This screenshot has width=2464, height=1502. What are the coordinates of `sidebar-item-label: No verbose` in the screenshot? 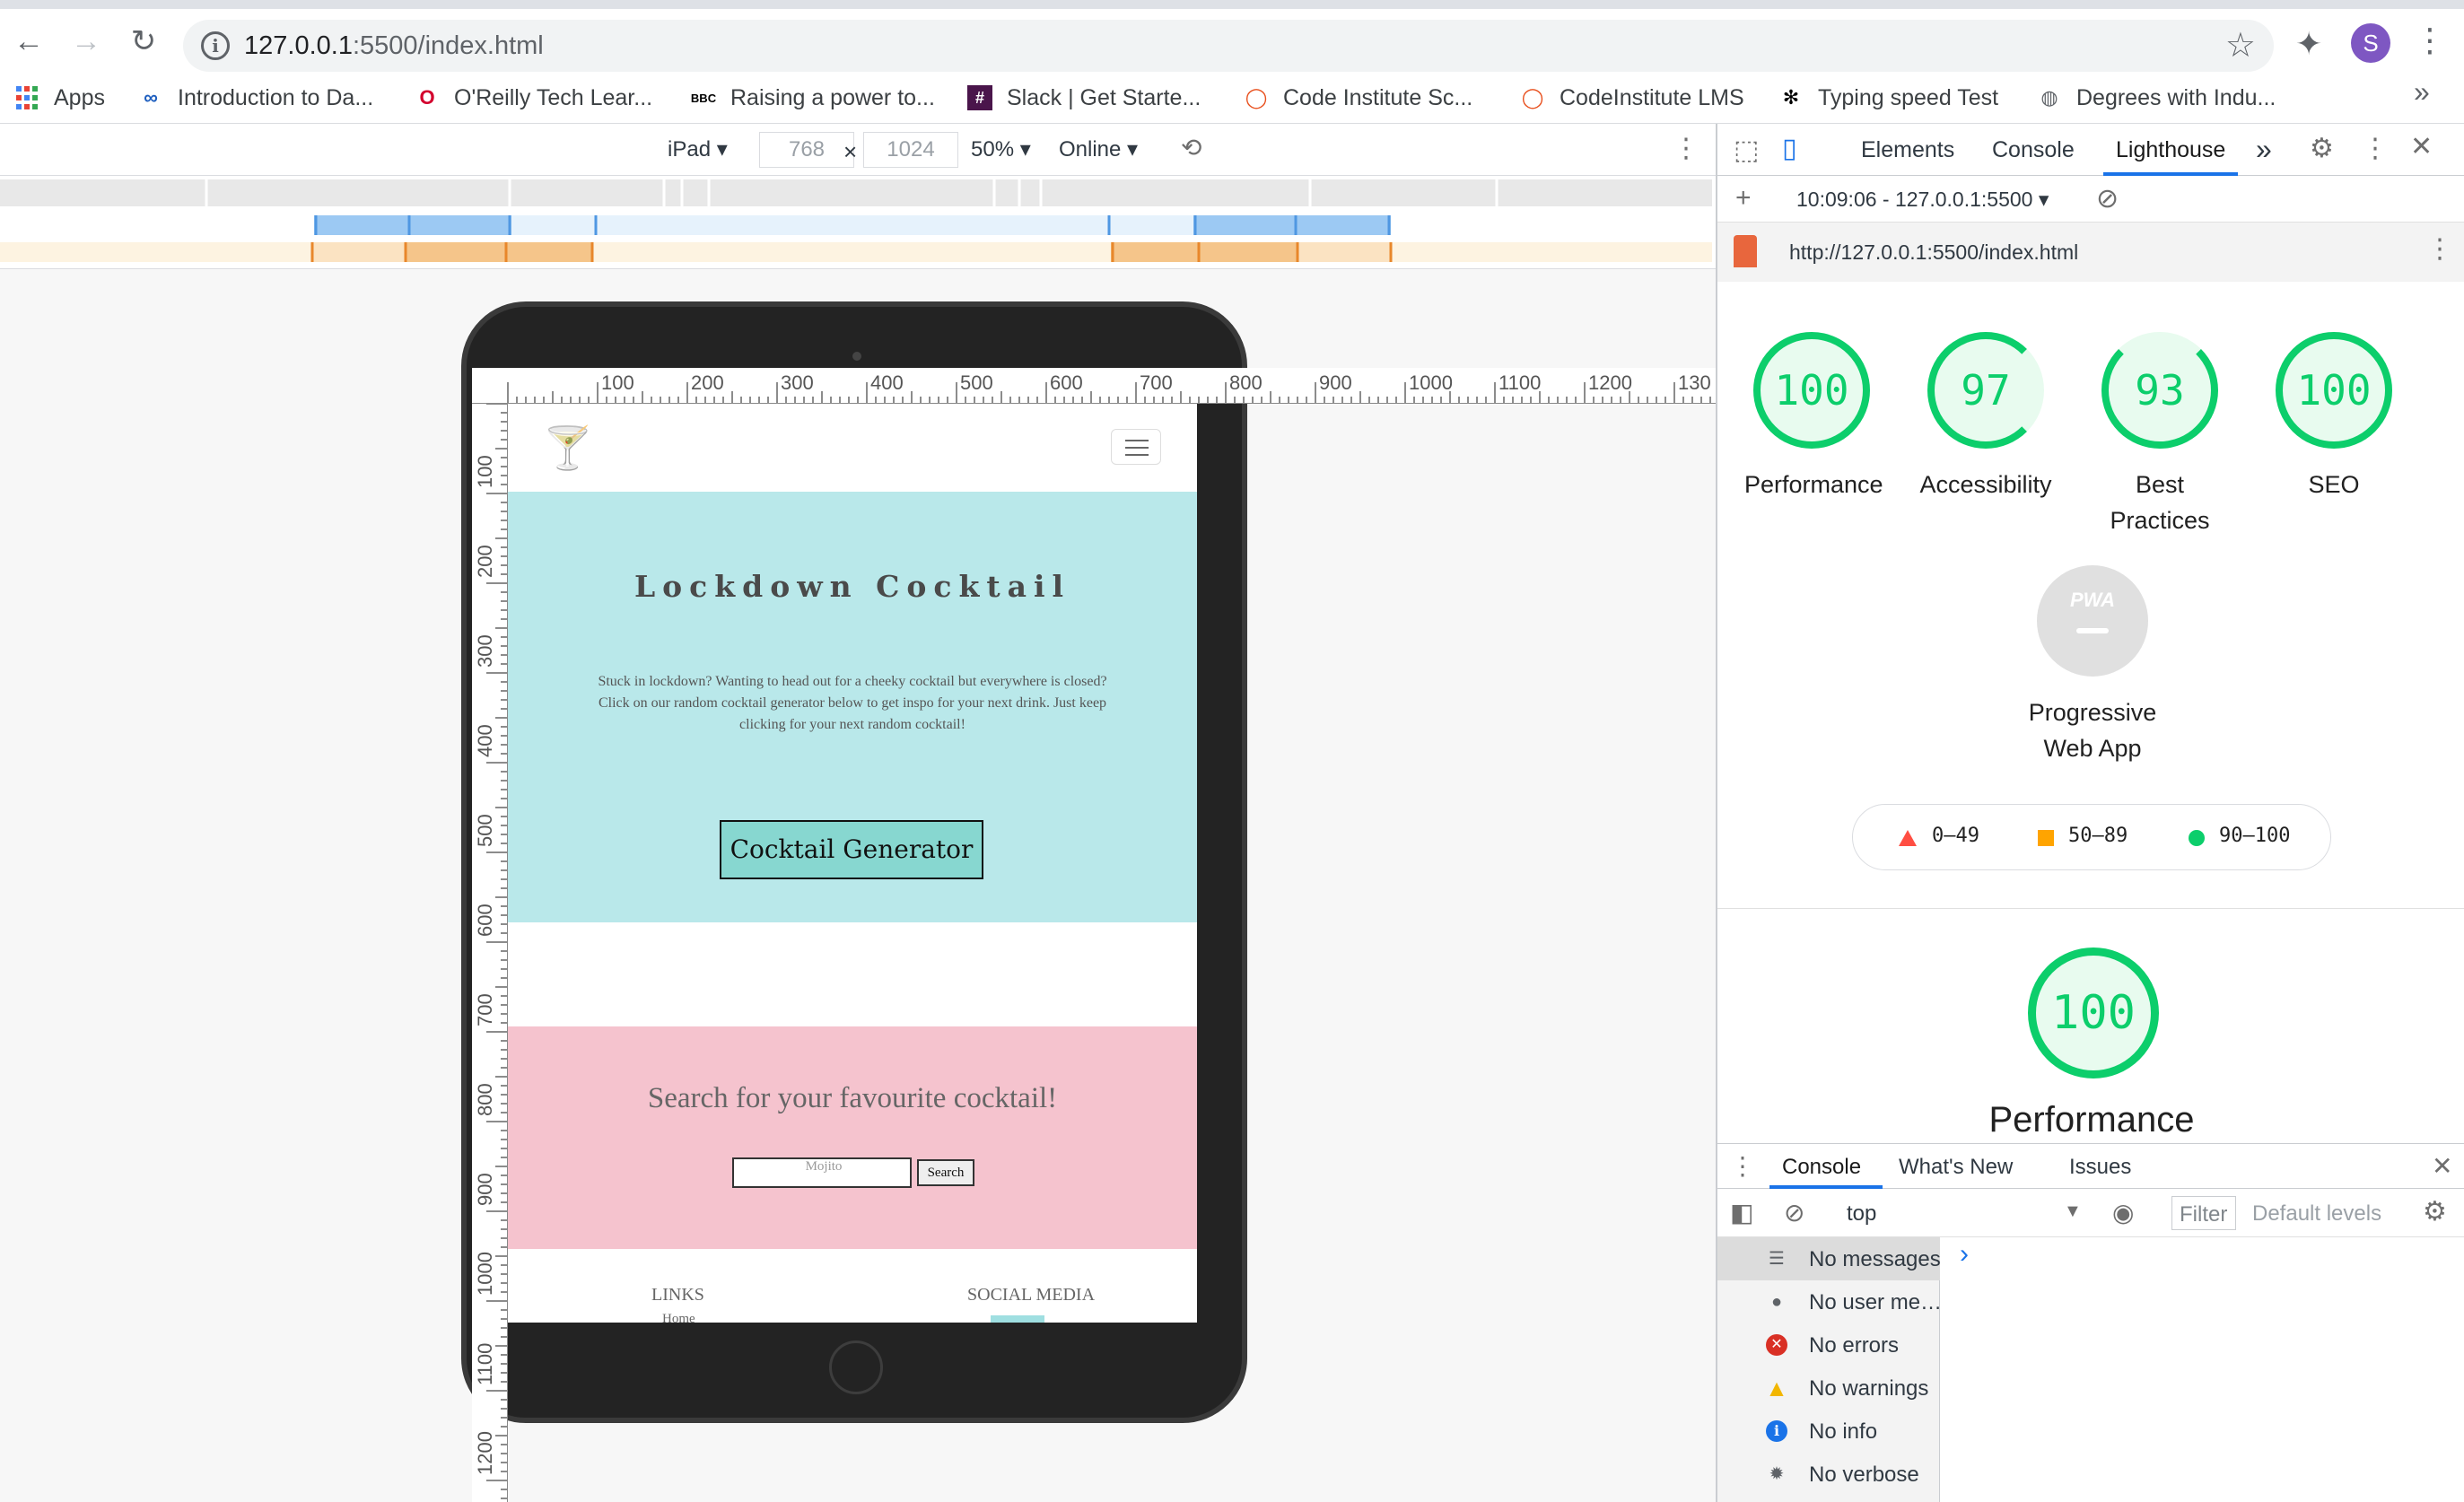 It's located at (1864, 1475).